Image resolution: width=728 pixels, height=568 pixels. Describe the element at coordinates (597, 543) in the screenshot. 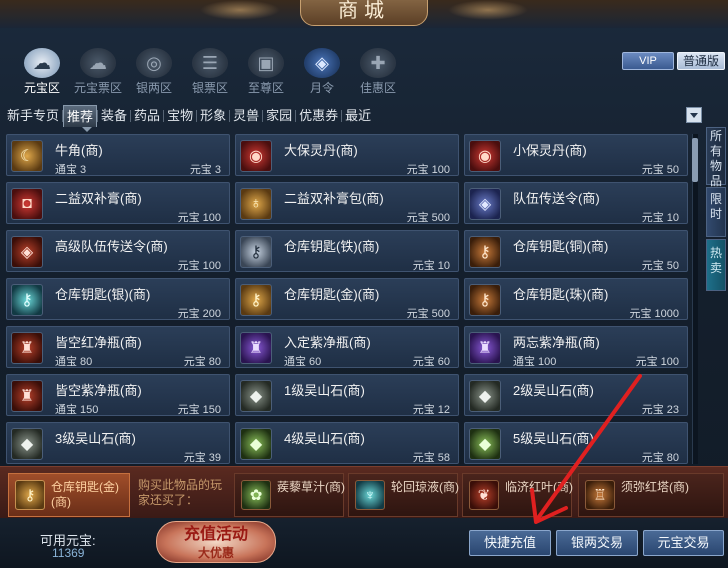

I see `silver-trade-button: 银两交易` at that location.